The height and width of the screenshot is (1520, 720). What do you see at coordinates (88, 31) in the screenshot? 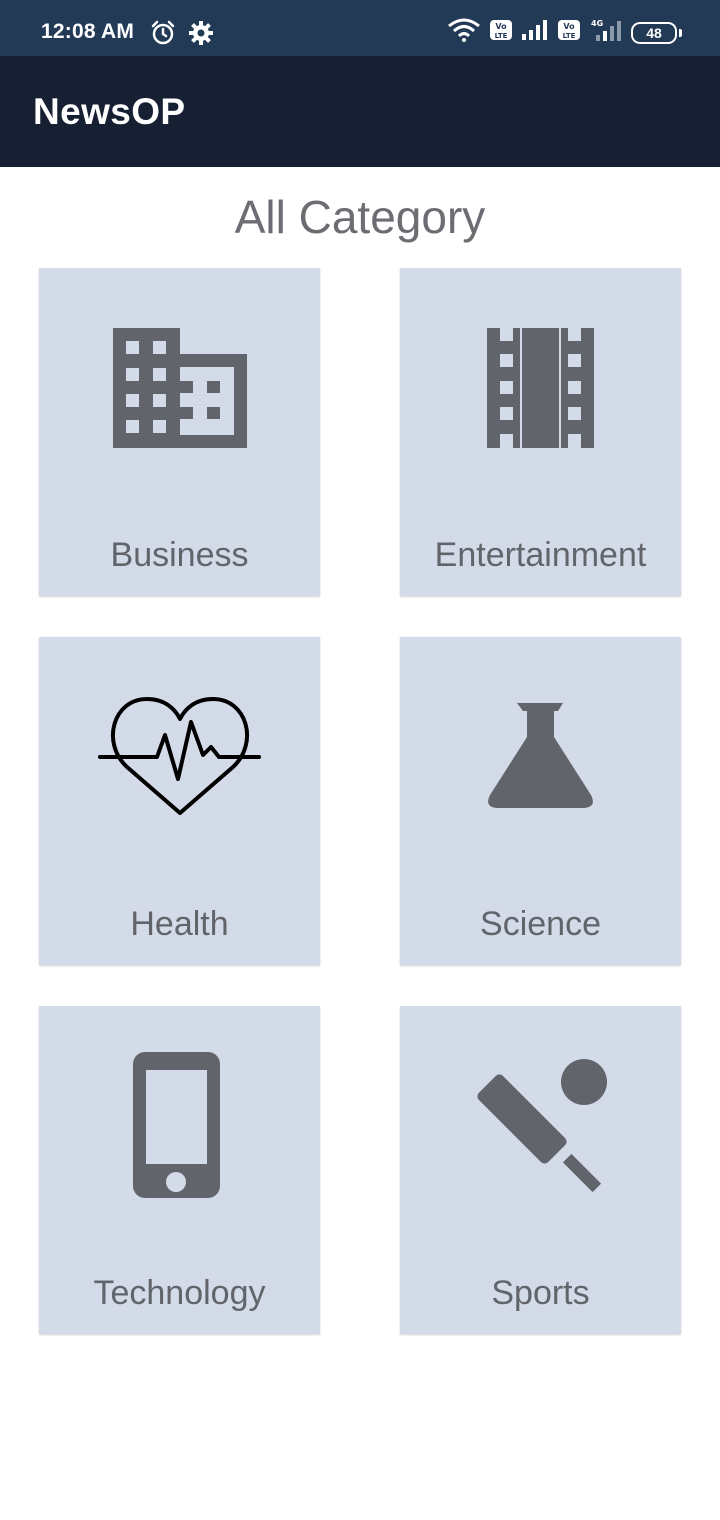
I see `status-time: 12:08 AM` at bounding box center [88, 31].